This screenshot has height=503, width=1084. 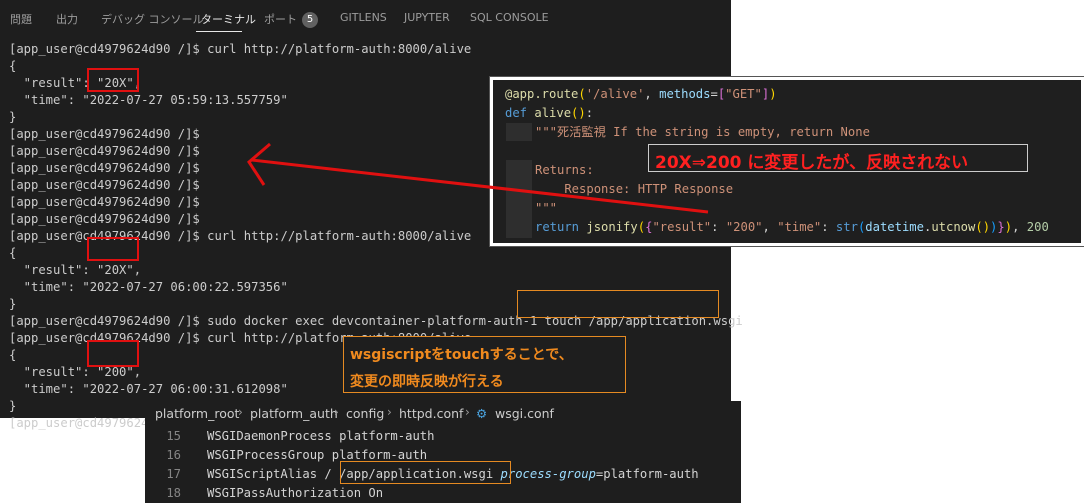 I want to click on status-code: 200, so click(x=1037, y=227).